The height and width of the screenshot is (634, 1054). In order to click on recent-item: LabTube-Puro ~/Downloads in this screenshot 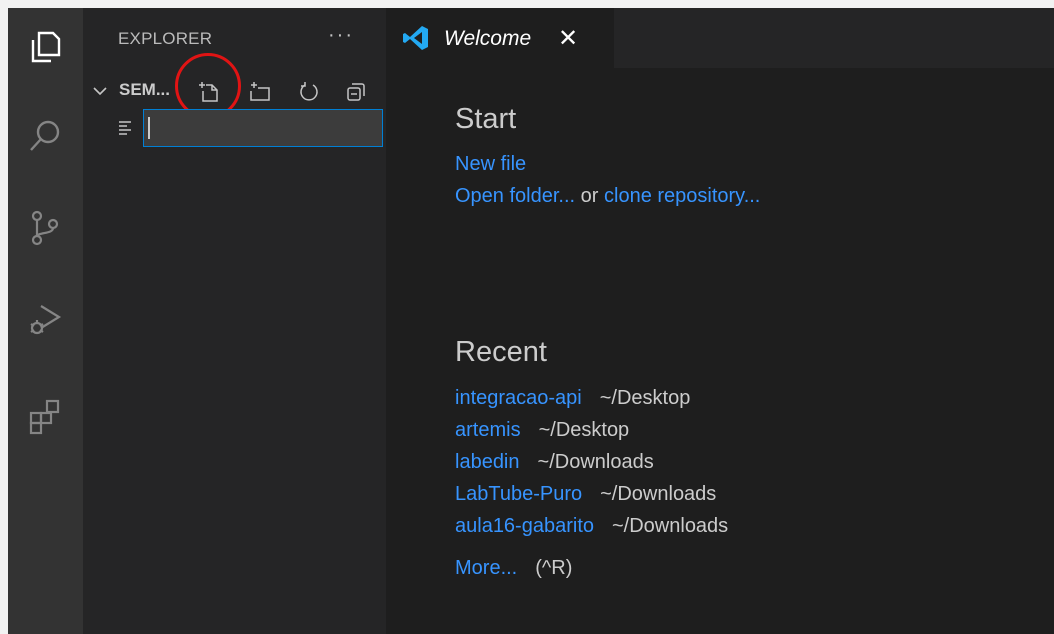, I will do `click(585, 494)`.